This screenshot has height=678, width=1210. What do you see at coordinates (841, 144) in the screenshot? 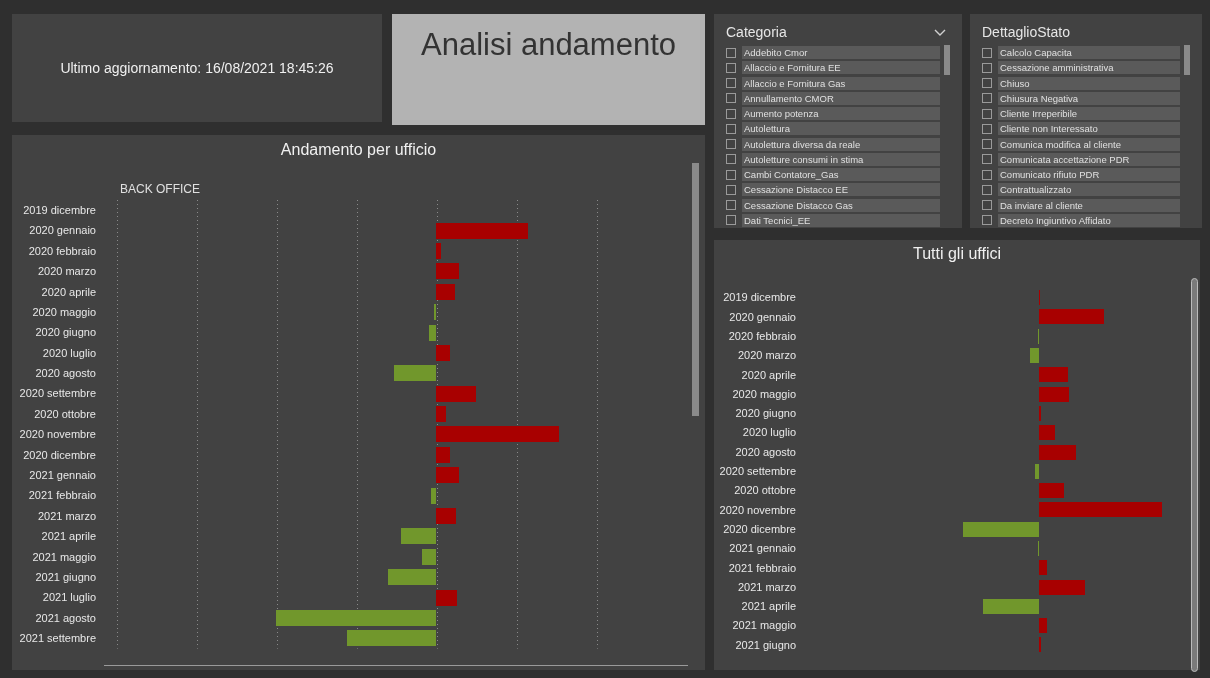
I see `slicer-item: Autolettura diversa da reale` at bounding box center [841, 144].